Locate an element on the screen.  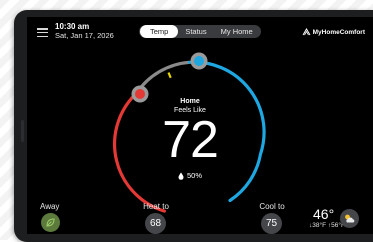
cool-setpoint-handle is located at coordinates (199, 61).